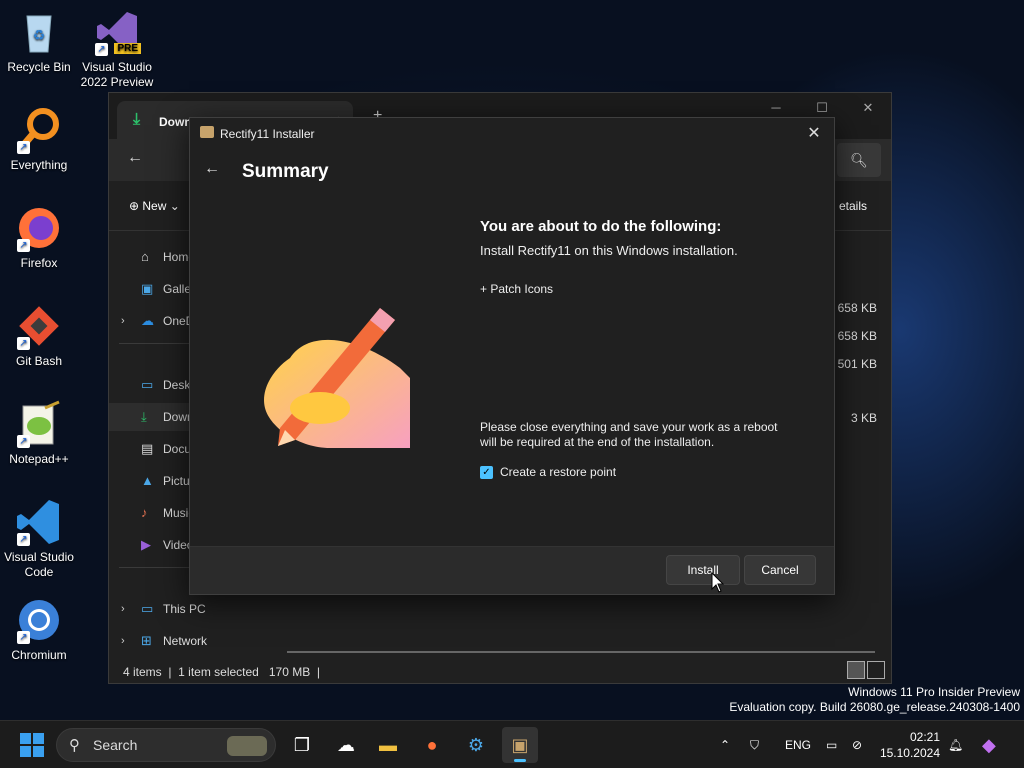  Describe the element at coordinates (147, 480) in the screenshot. I see `picture-icon: ▲` at that location.